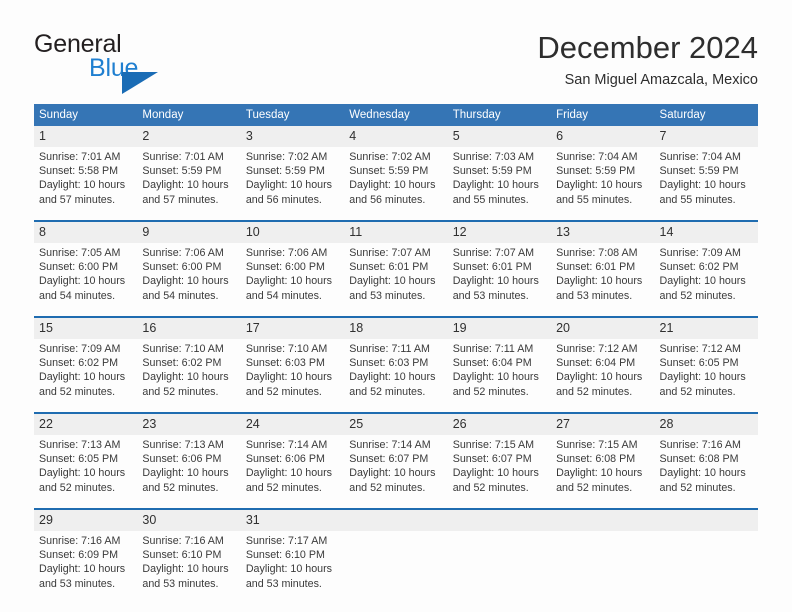  What do you see at coordinates (596, 459) in the screenshot?
I see `day-sunset-line: Sunset: 6:08 PM` at bounding box center [596, 459].